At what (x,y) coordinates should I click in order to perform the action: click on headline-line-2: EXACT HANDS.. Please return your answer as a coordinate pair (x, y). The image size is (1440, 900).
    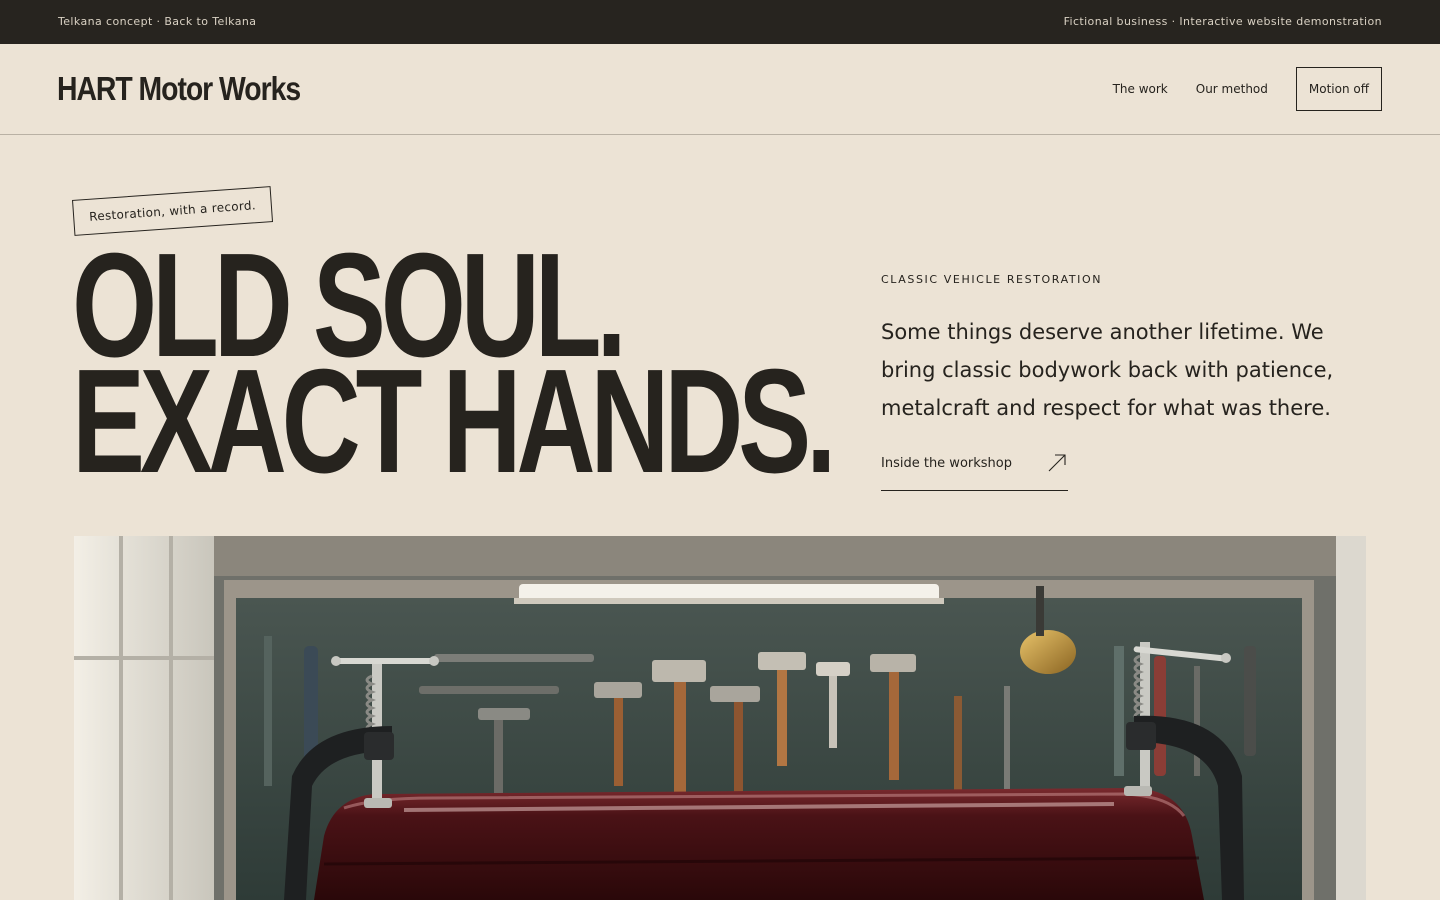
    Looking at the image, I should click on (454, 421).